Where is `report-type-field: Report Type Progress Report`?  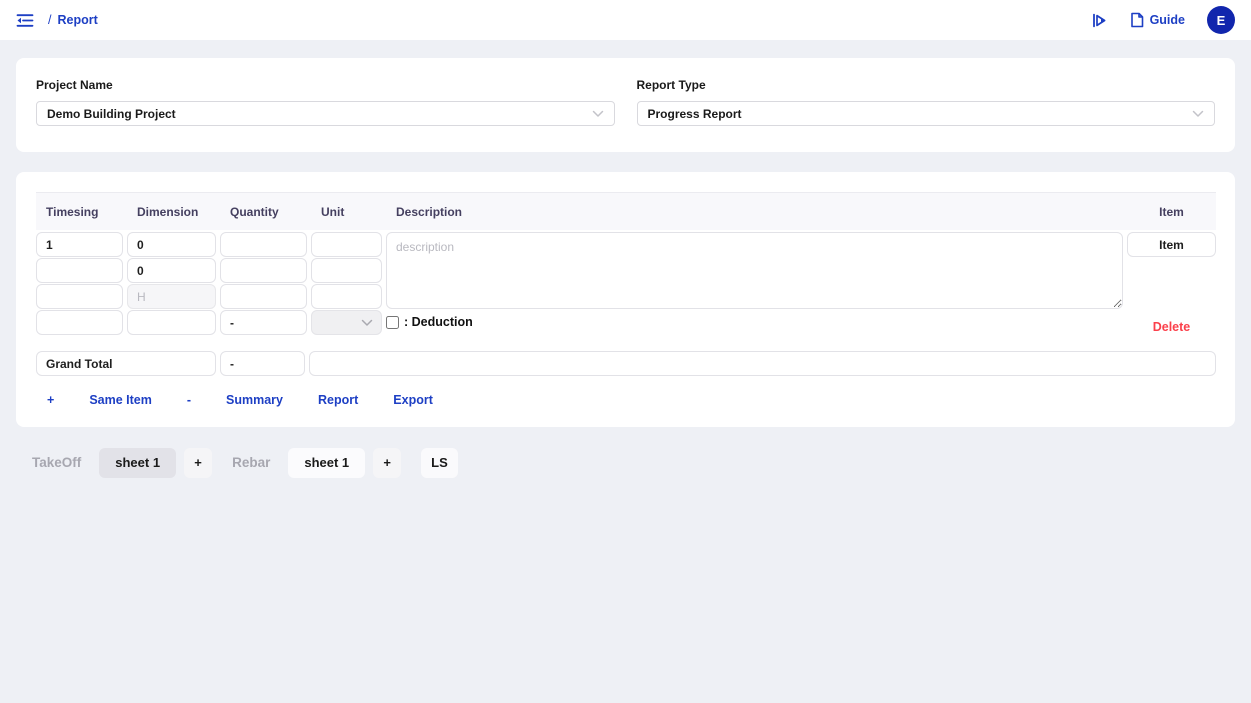
report-type-field: Report Type Progress Report is located at coordinates (925, 115).